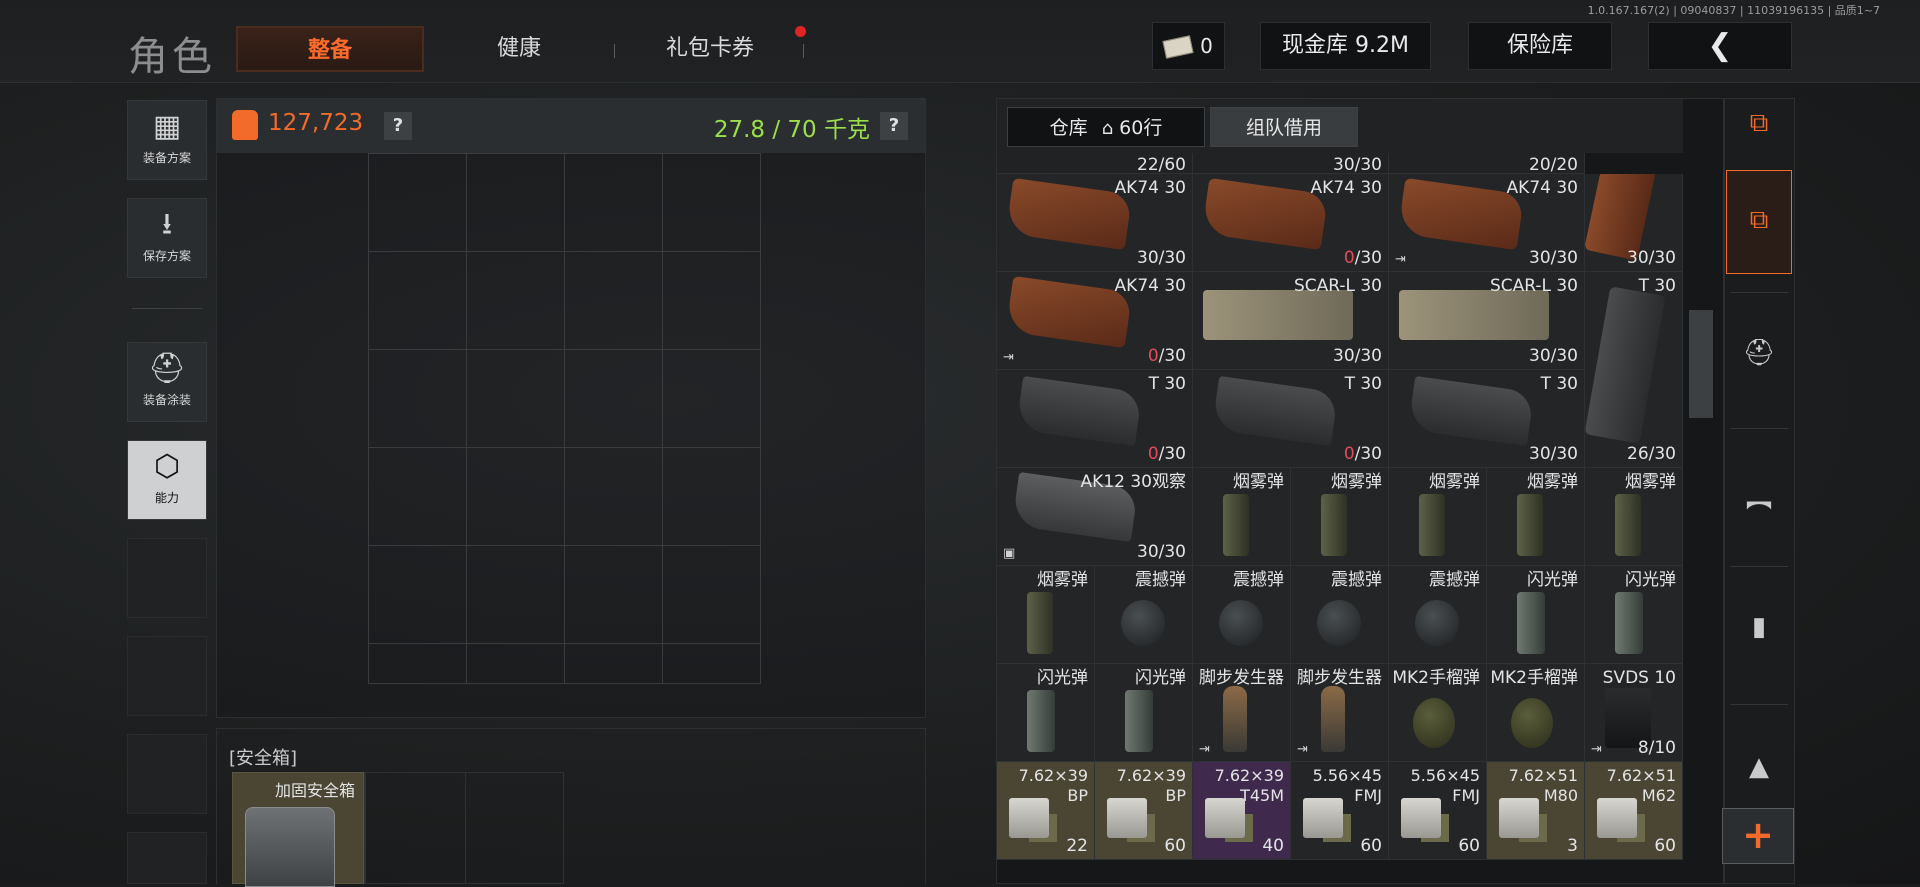 This screenshot has width=1920, height=887. I want to click on inventory-cell-partial: 30/30, so click(1291, 163).